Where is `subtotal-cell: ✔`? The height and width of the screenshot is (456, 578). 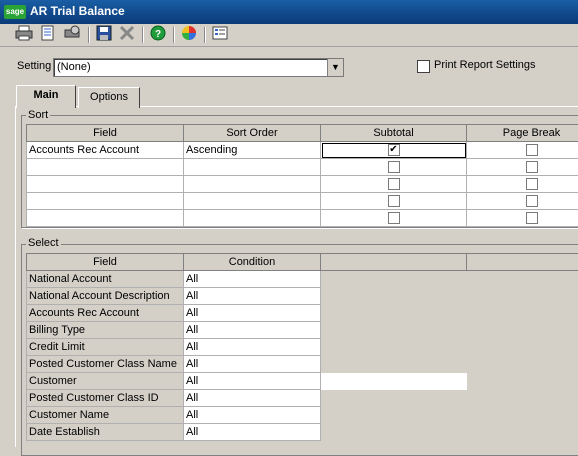
subtotal-cell: ✔ is located at coordinates (394, 150).